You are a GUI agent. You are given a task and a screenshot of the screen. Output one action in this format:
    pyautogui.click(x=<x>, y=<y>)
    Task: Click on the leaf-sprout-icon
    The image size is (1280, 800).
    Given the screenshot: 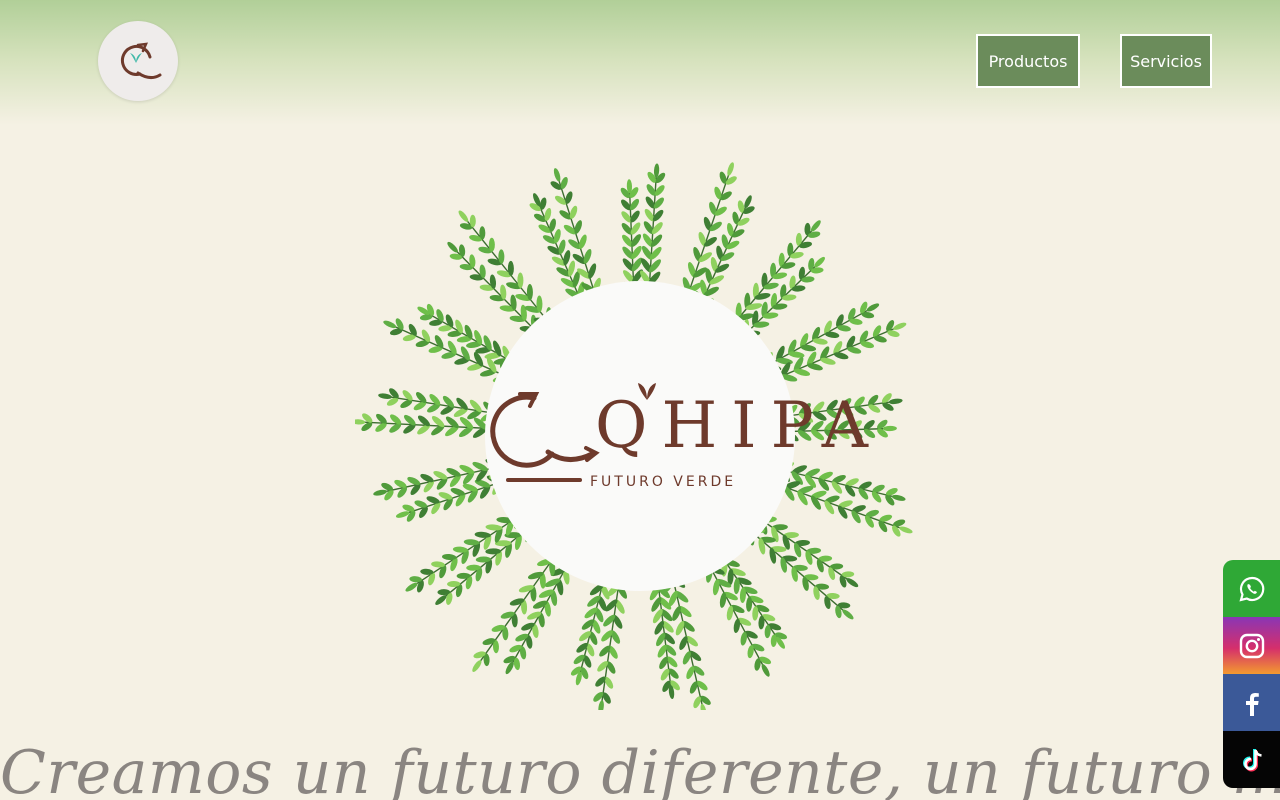 What is the action you would take?
    pyautogui.click(x=647, y=391)
    